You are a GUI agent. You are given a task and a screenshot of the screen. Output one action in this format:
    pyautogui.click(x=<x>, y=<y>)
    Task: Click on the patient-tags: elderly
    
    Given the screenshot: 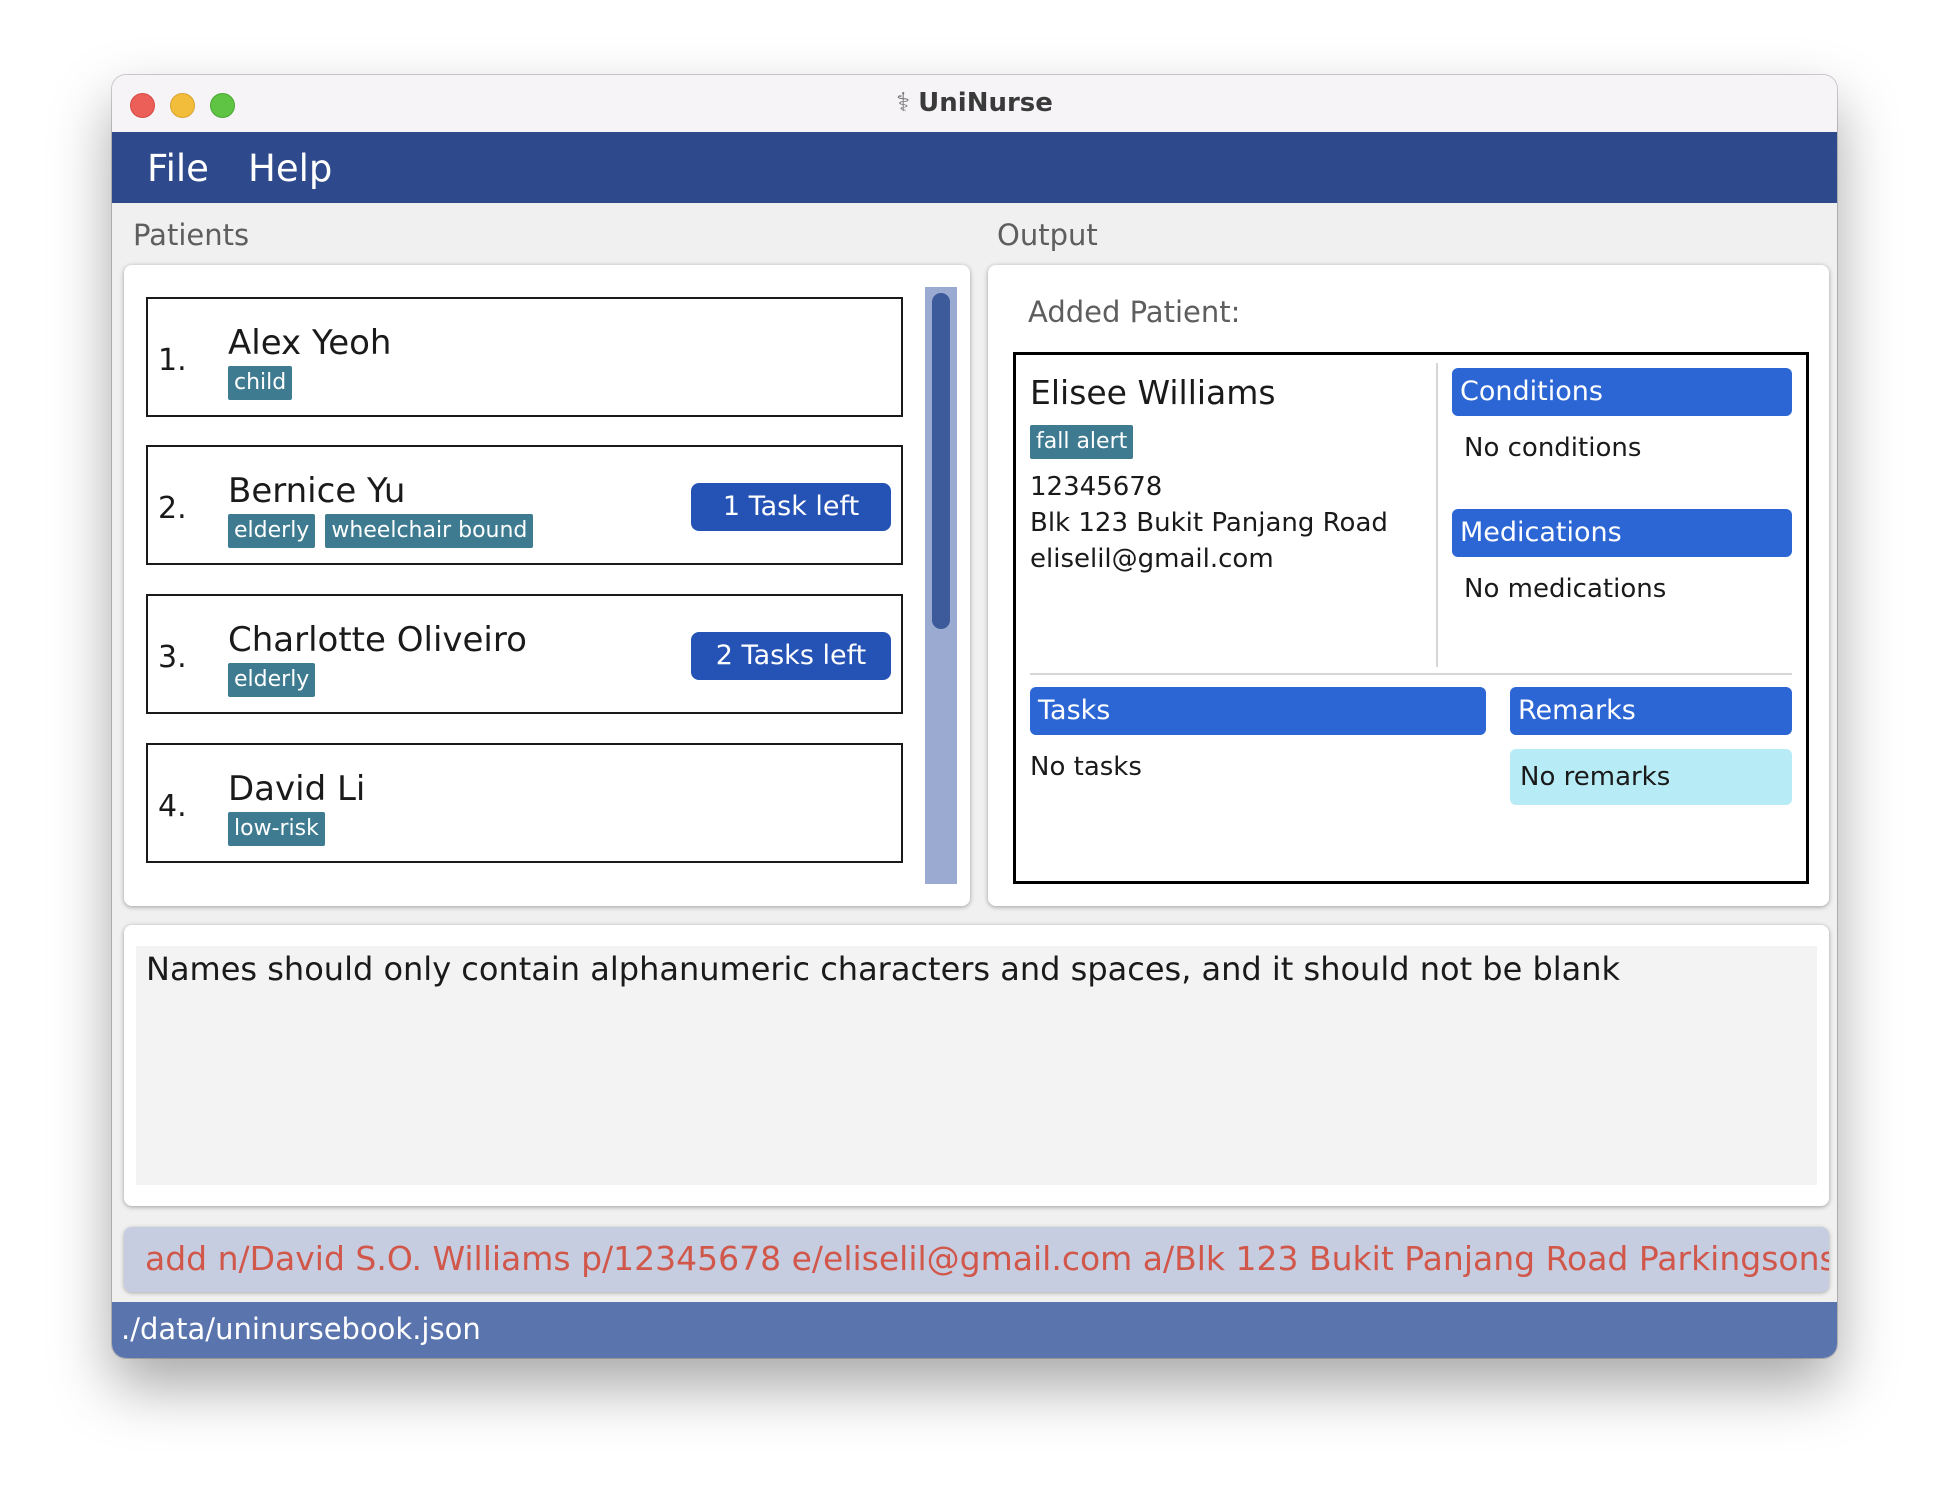 What is the action you would take?
    pyautogui.click(x=272, y=680)
    